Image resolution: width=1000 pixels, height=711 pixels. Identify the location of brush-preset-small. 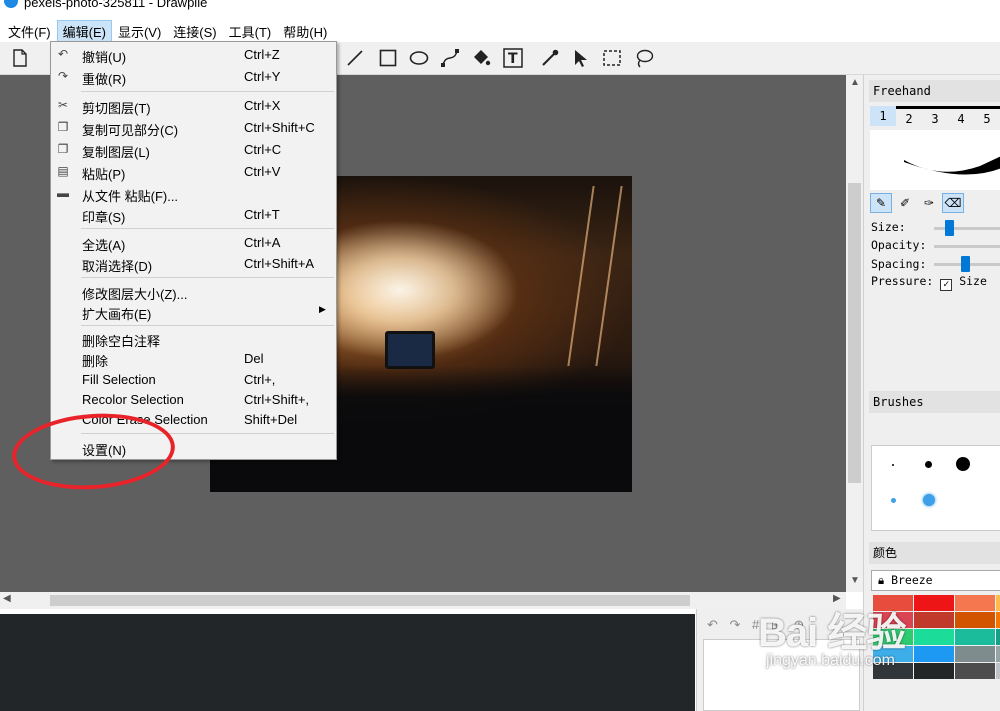
(928, 464).